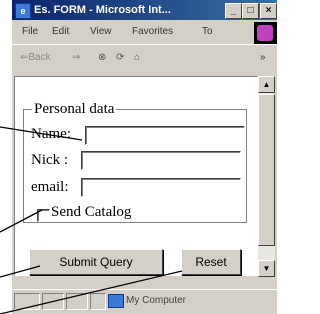 The width and height of the screenshot is (320, 314). What do you see at coordinates (102, 57) in the screenshot?
I see `stop-icon: ⊗` at bounding box center [102, 57].